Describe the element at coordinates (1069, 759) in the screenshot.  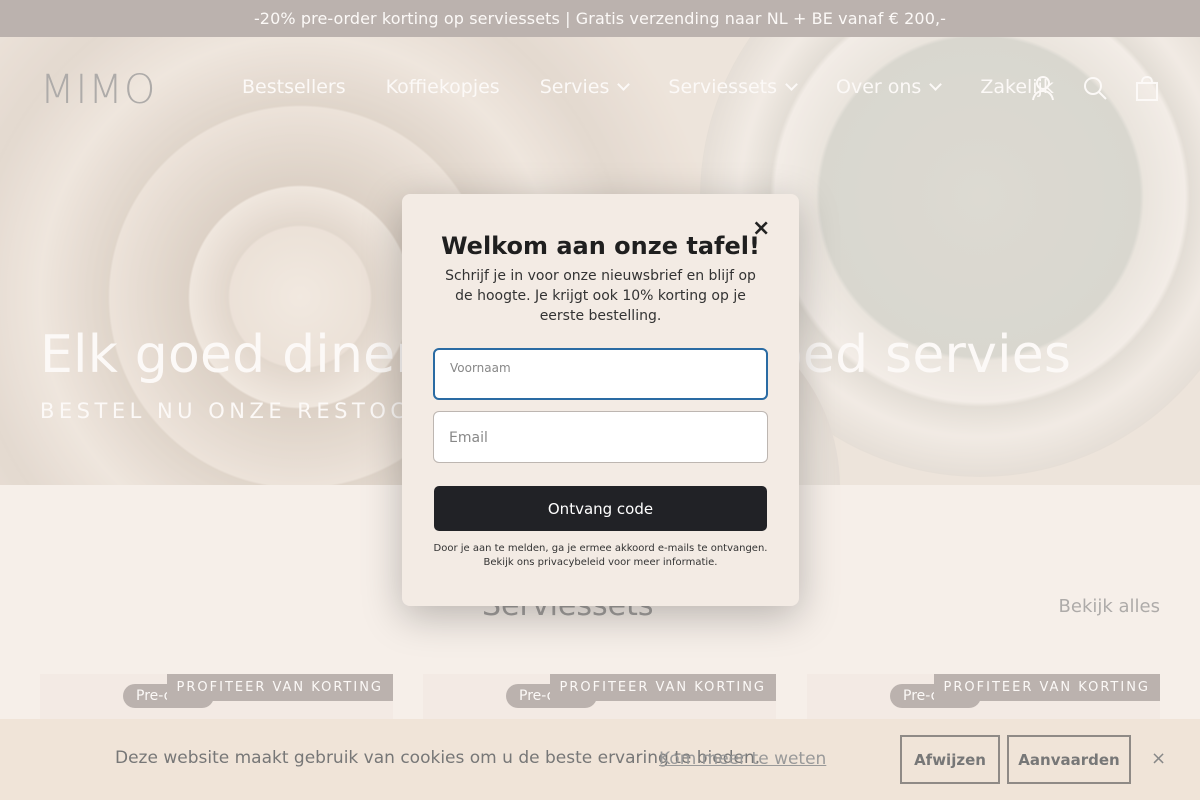
I see `cookie-accept-button: Aanvaarden` at that location.